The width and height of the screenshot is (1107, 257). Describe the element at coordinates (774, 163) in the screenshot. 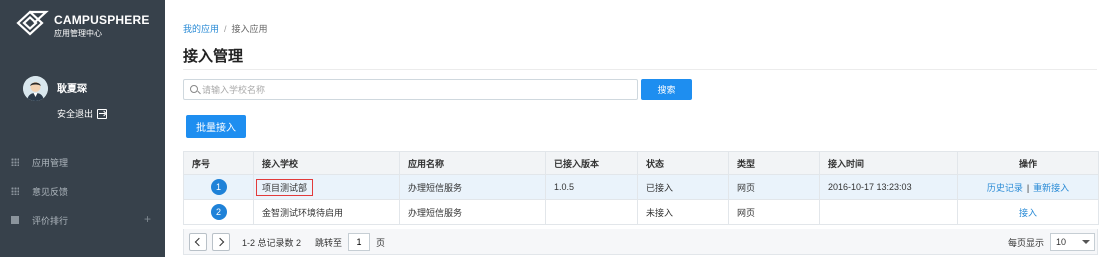

I see `column-header: 类型` at that location.